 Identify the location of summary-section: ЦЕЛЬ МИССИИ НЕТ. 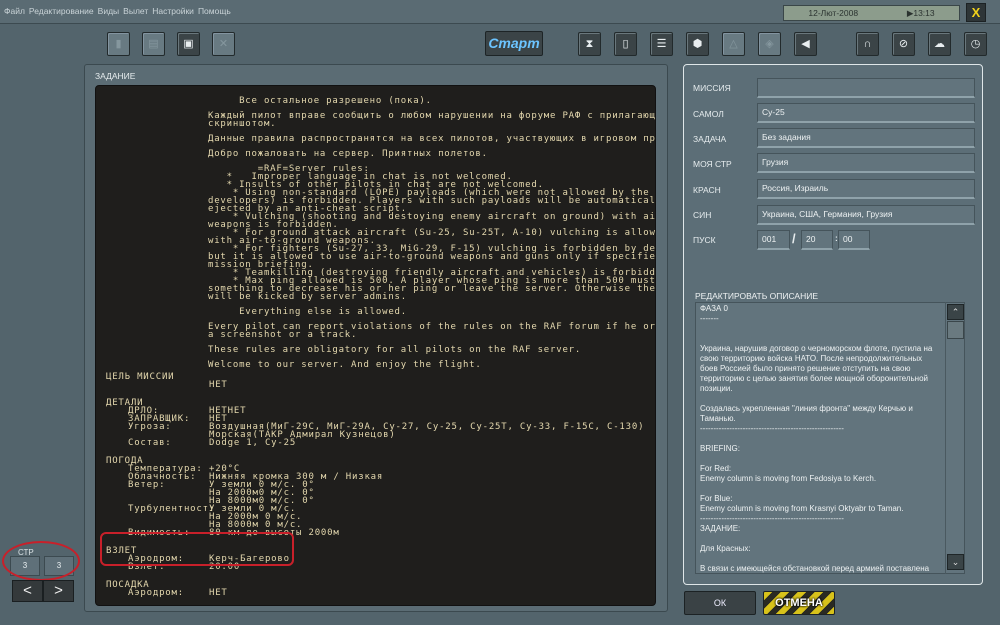
(375, 381).